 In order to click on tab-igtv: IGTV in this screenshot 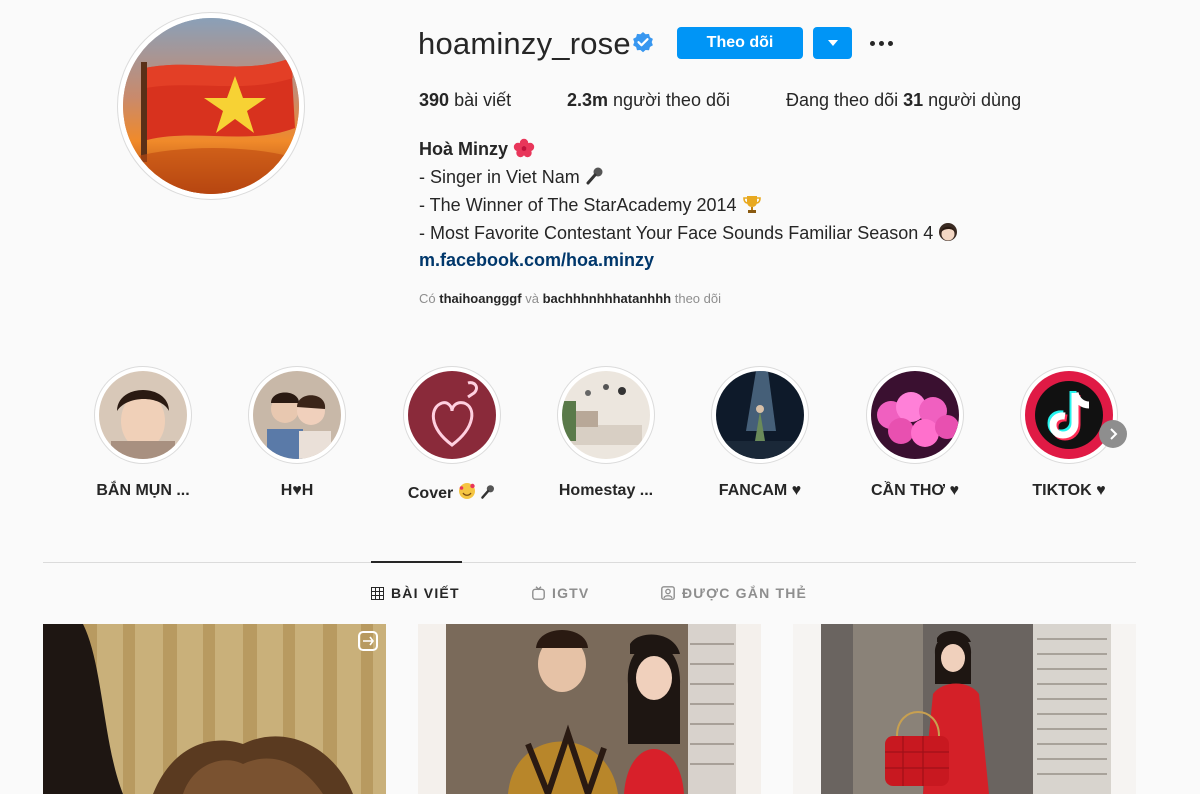, I will do `click(560, 593)`.